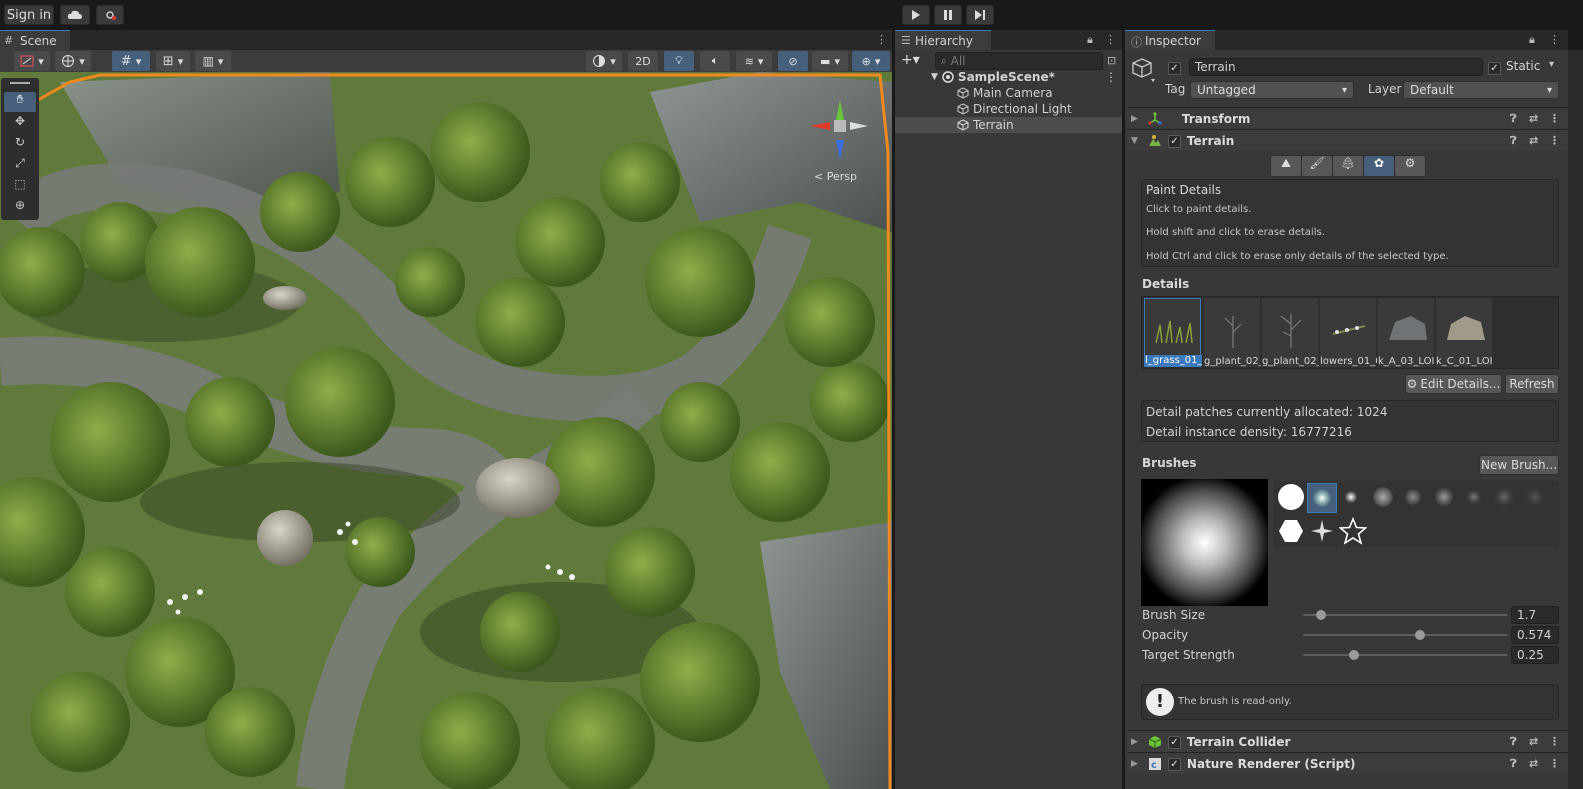 This screenshot has width=1583, height=789. I want to click on palette-grip-icon, so click(20, 83).